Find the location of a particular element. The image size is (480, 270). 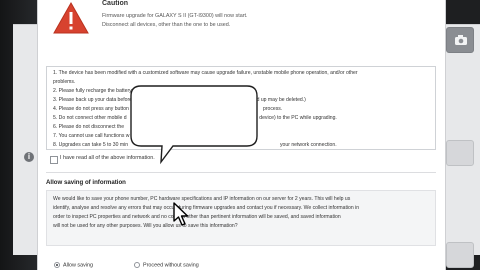

allow-saving-option: Allow saving is located at coordinates (73, 265).